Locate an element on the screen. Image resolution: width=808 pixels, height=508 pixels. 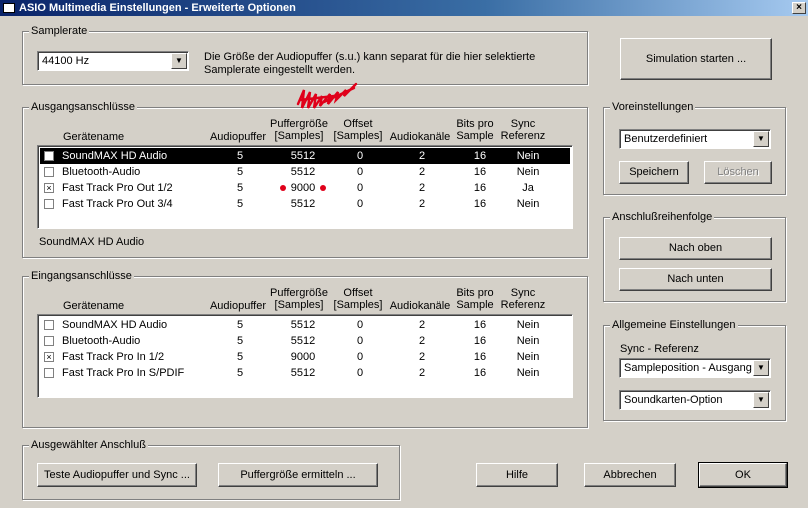
general-legend: Allgemeine Einstellungen is located at coordinates (674, 325).